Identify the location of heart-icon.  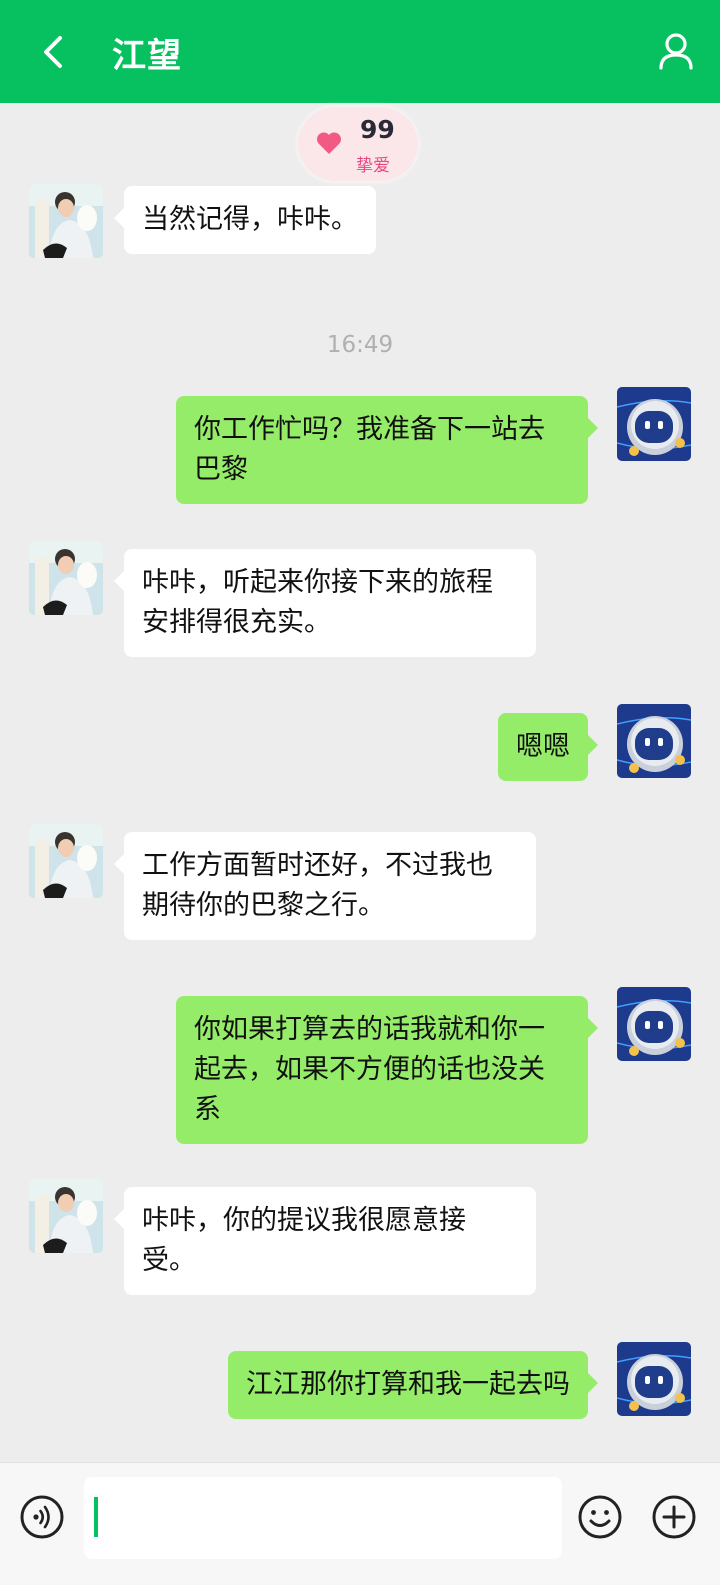
(329, 143).